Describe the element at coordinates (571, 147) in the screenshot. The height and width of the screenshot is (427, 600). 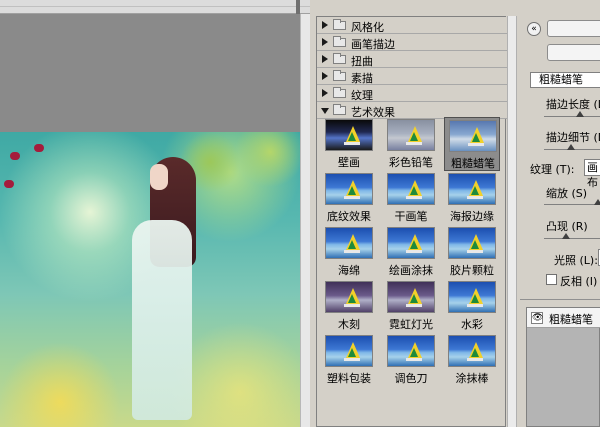
I see `stroke-detail-slider-thumb` at that location.